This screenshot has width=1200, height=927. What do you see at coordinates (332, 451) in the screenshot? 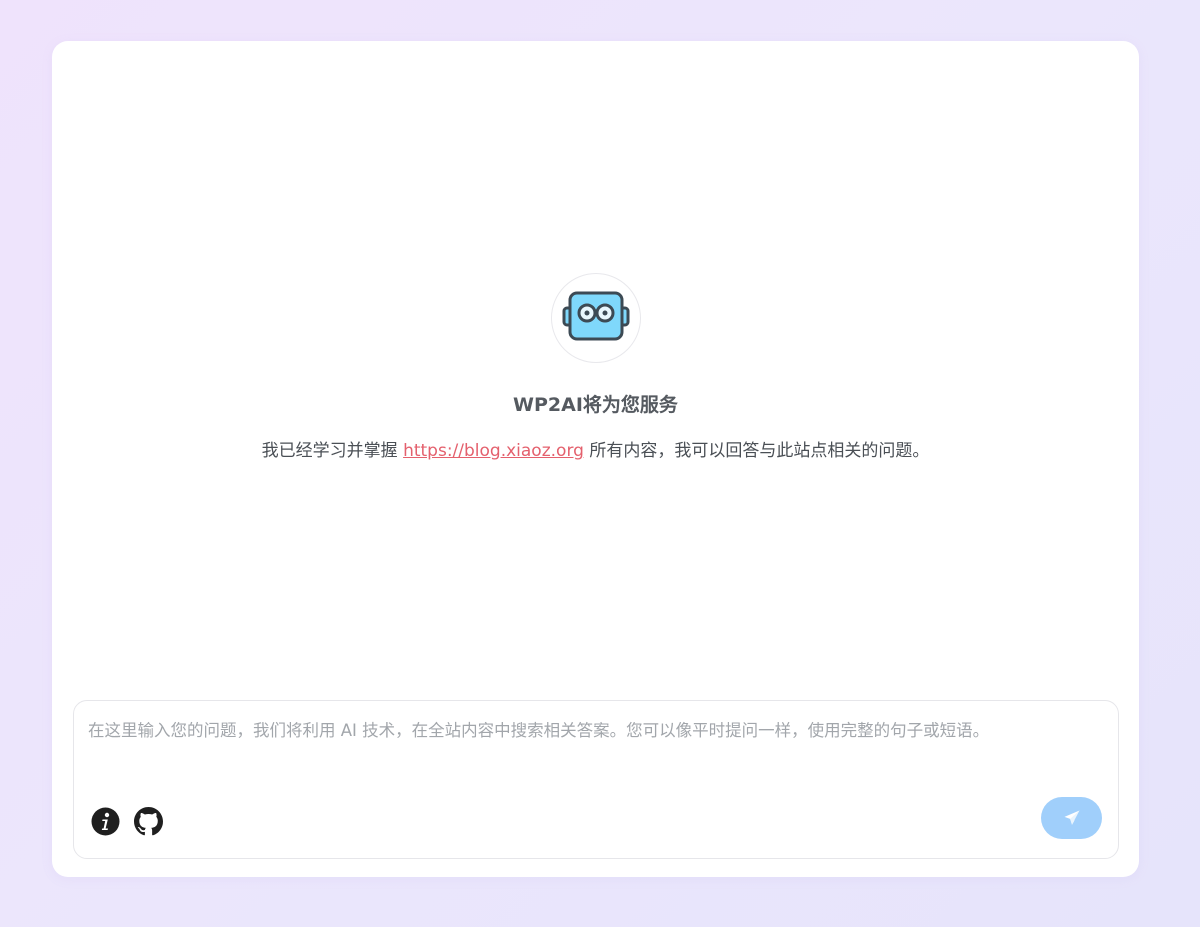
I see `welcome-desc-prefix: 我已经学习并掌握` at bounding box center [332, 451].